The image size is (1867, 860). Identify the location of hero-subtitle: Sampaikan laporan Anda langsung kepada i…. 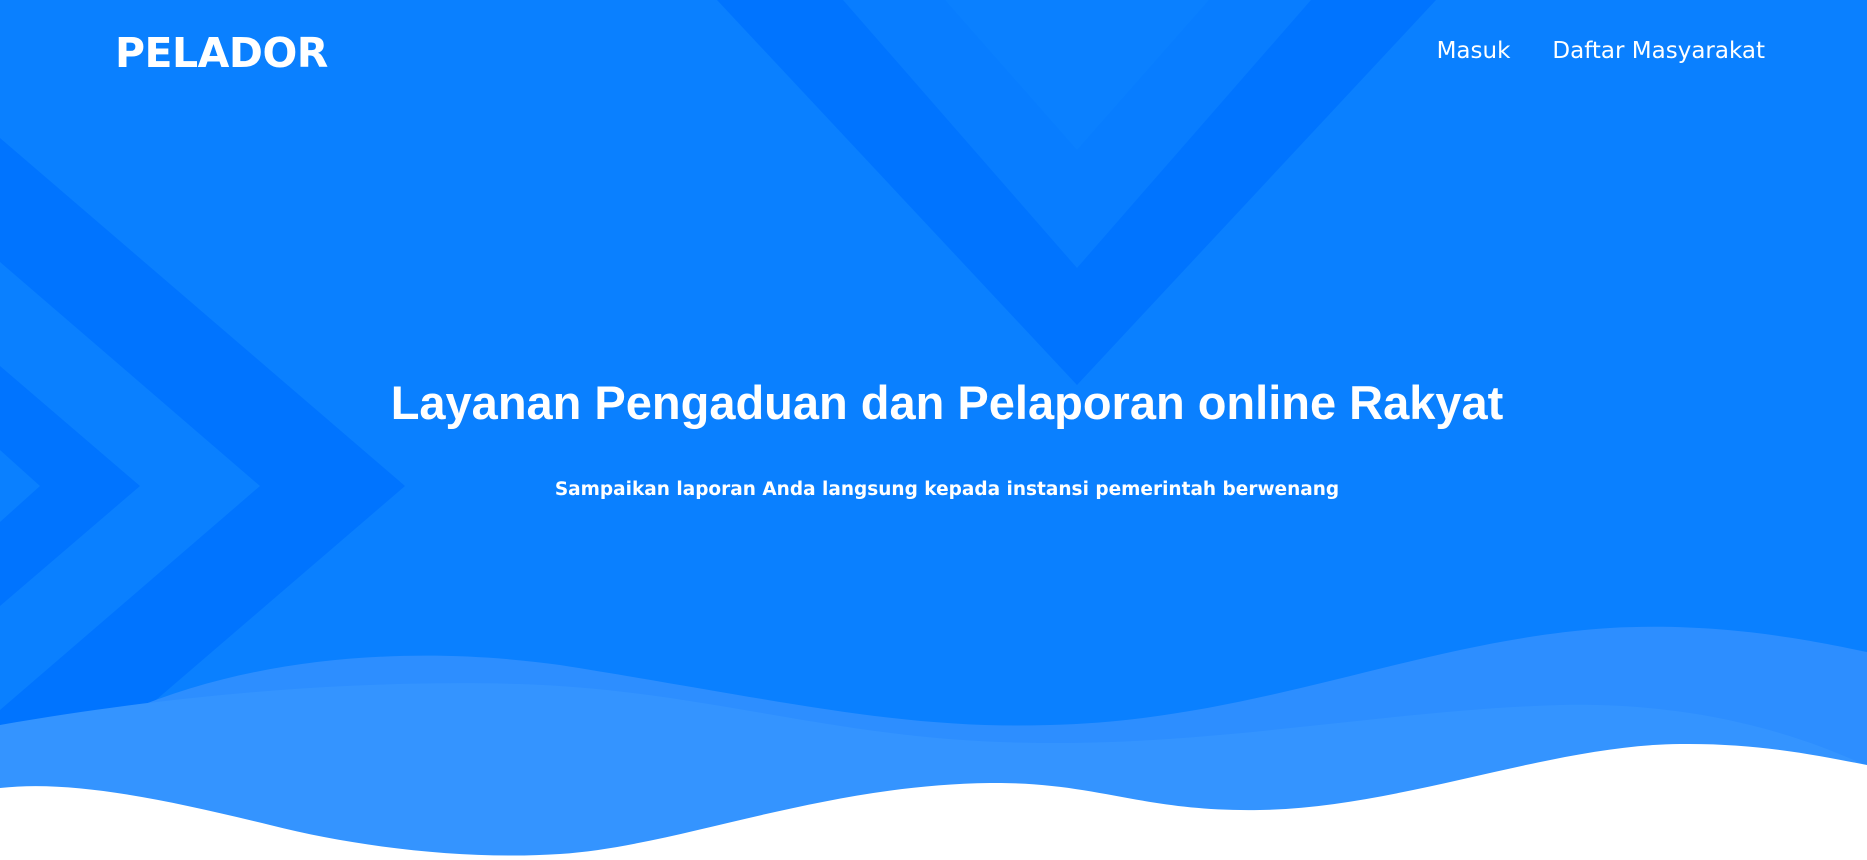
(947, 489).